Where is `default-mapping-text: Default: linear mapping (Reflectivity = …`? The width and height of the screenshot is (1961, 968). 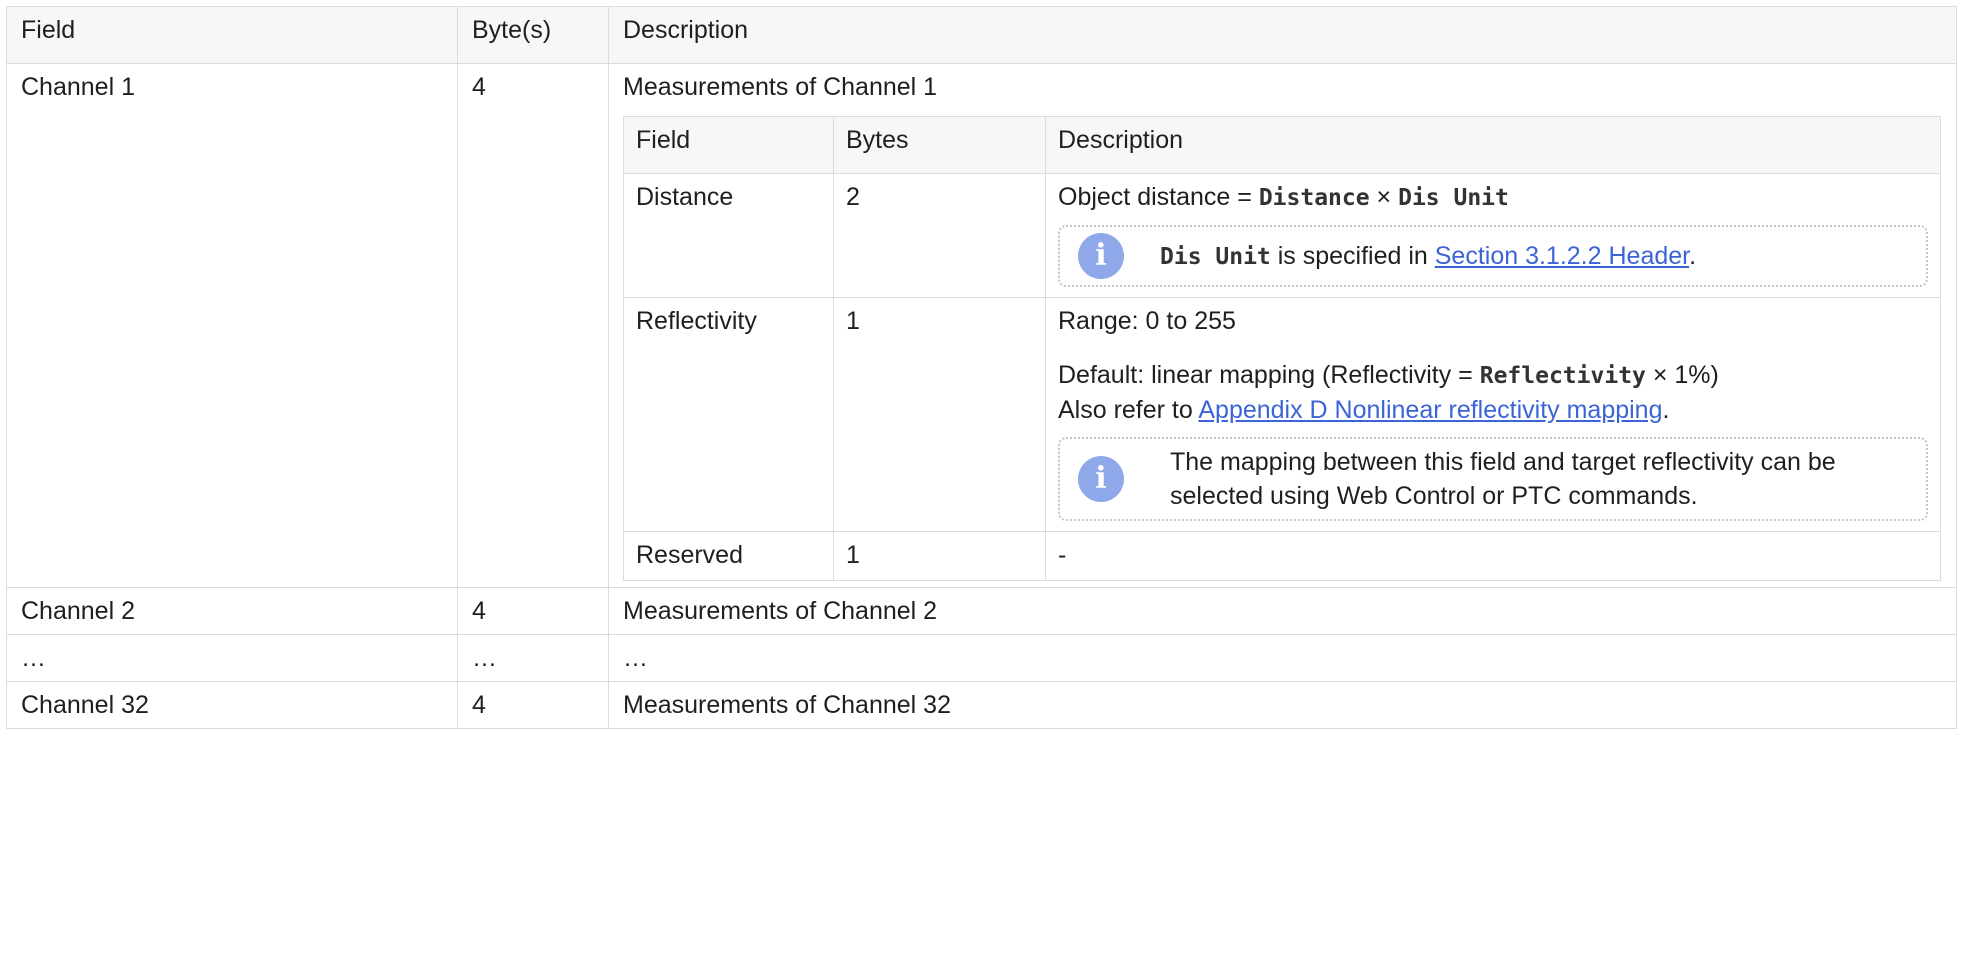 default-mapping-text: Default: linear mapping (Reflectivity = … is located at coordinates (1388, 375).